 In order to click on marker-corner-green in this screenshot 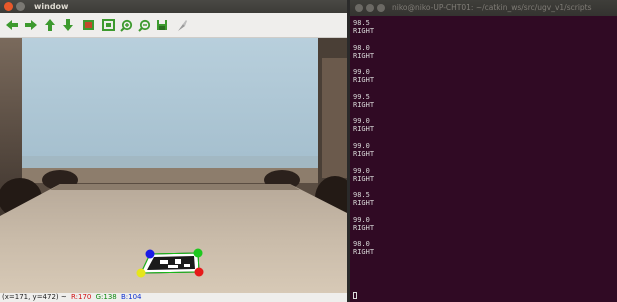, I will do `click(198, 253)`.